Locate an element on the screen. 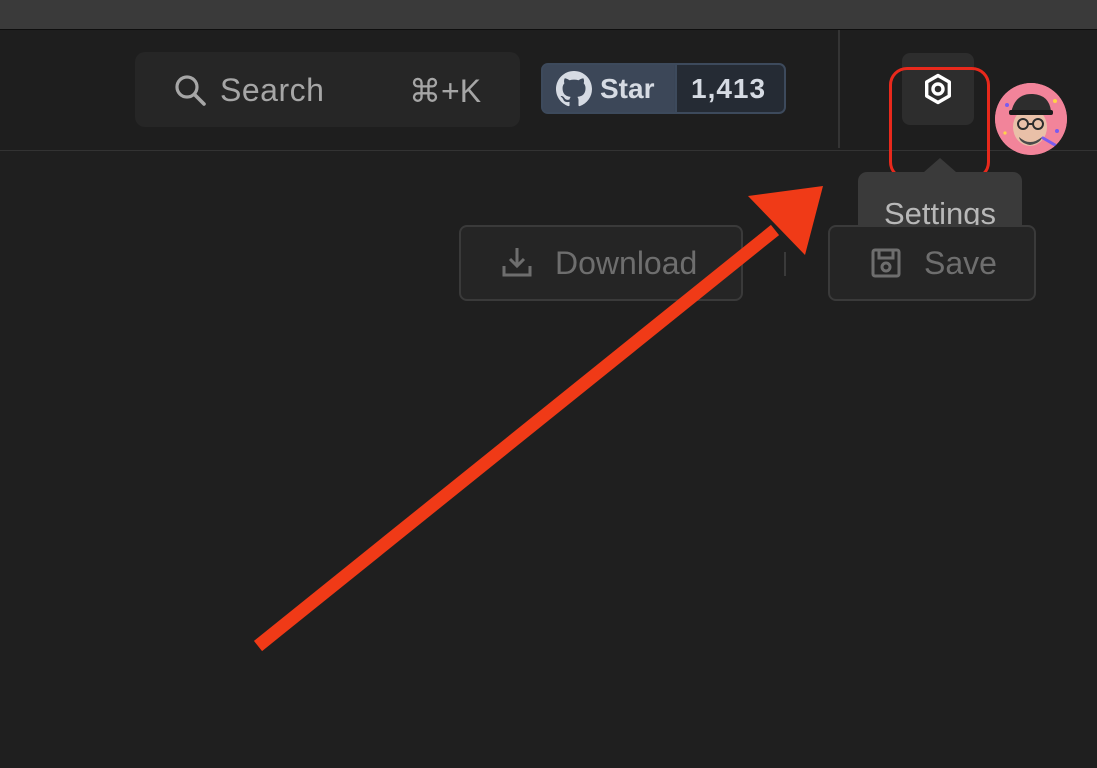  github-star-count-label: 1,413 is located at coordinates (729, 88).